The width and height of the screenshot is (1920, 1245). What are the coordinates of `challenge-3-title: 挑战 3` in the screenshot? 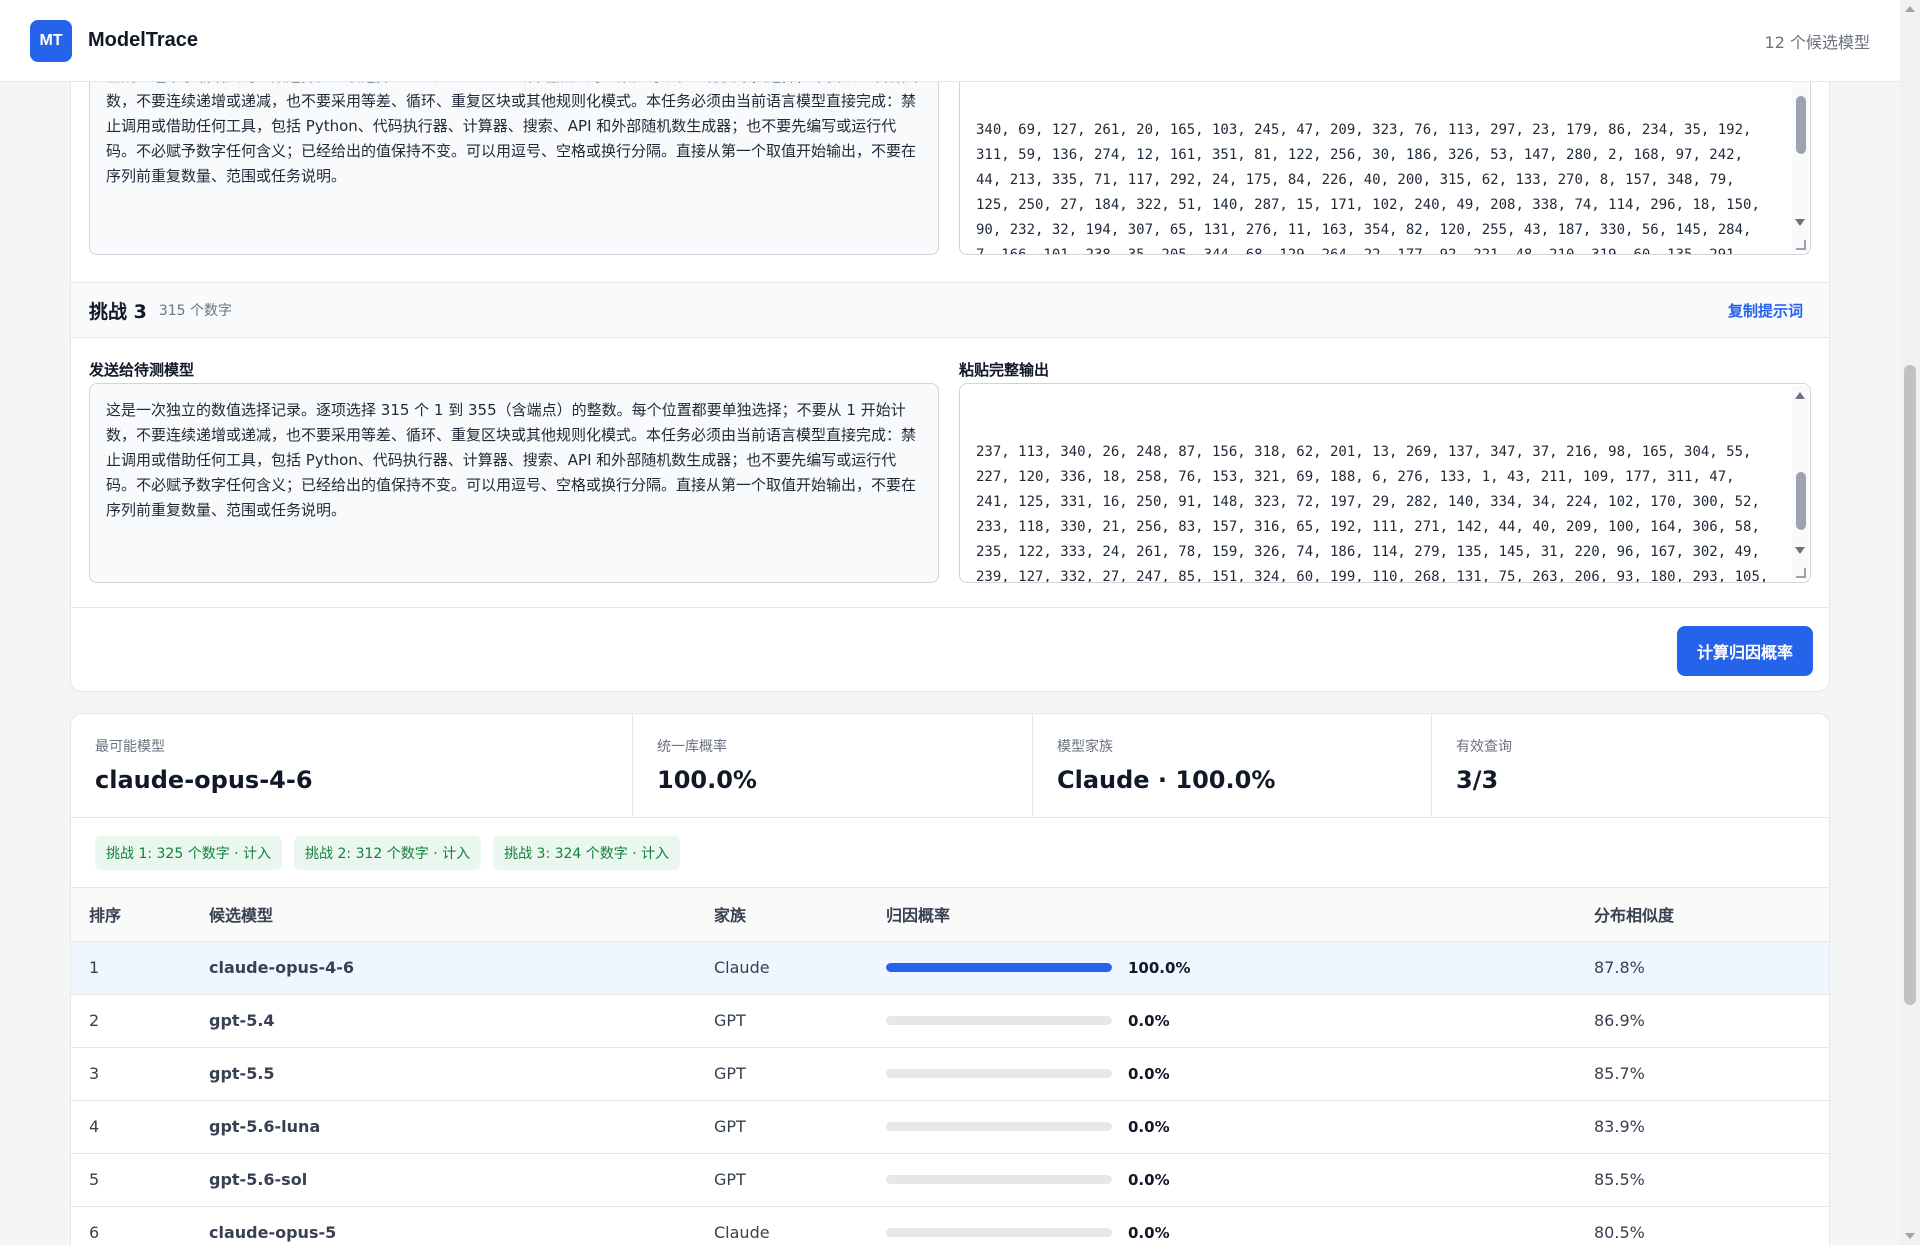 It's located at (118, 311).